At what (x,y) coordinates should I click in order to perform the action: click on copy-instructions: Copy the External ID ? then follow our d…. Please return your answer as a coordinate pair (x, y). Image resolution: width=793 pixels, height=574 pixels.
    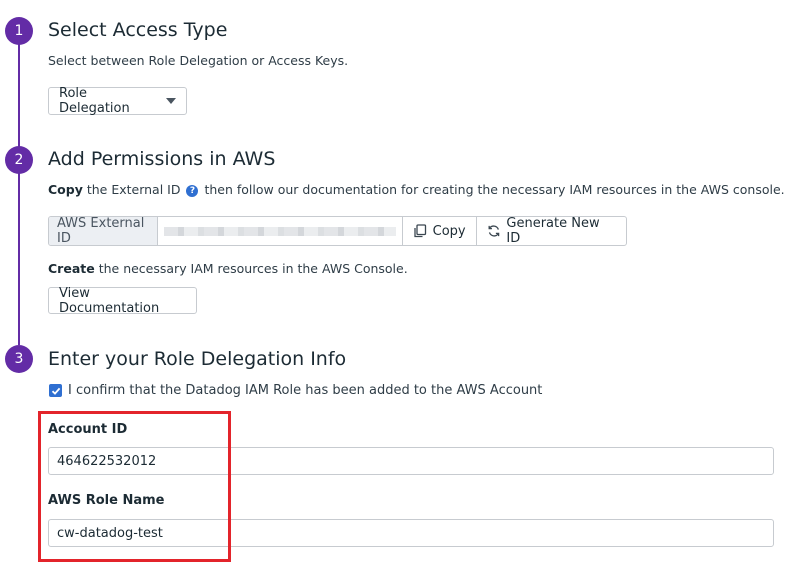
    Looking at the image, I should click on (416, 189).